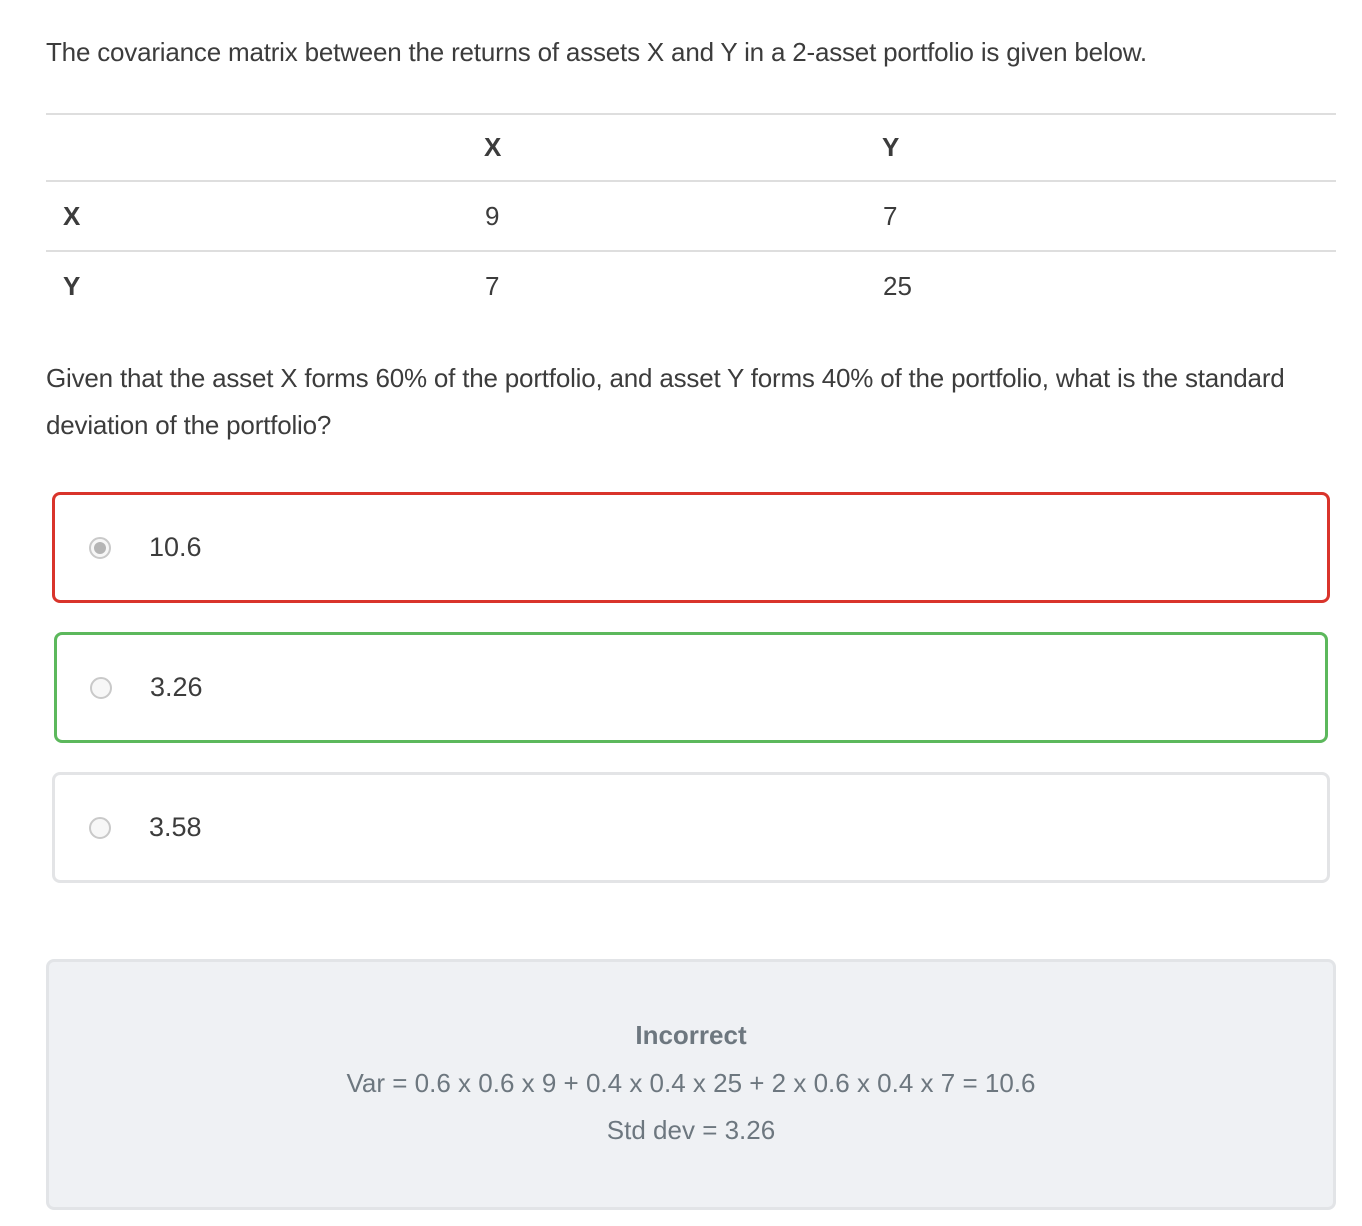 The image size is (1362, 1226). Describe the element at coordinates (176, 687) in the screenshot. I see `option-label: 3.26` at that location.